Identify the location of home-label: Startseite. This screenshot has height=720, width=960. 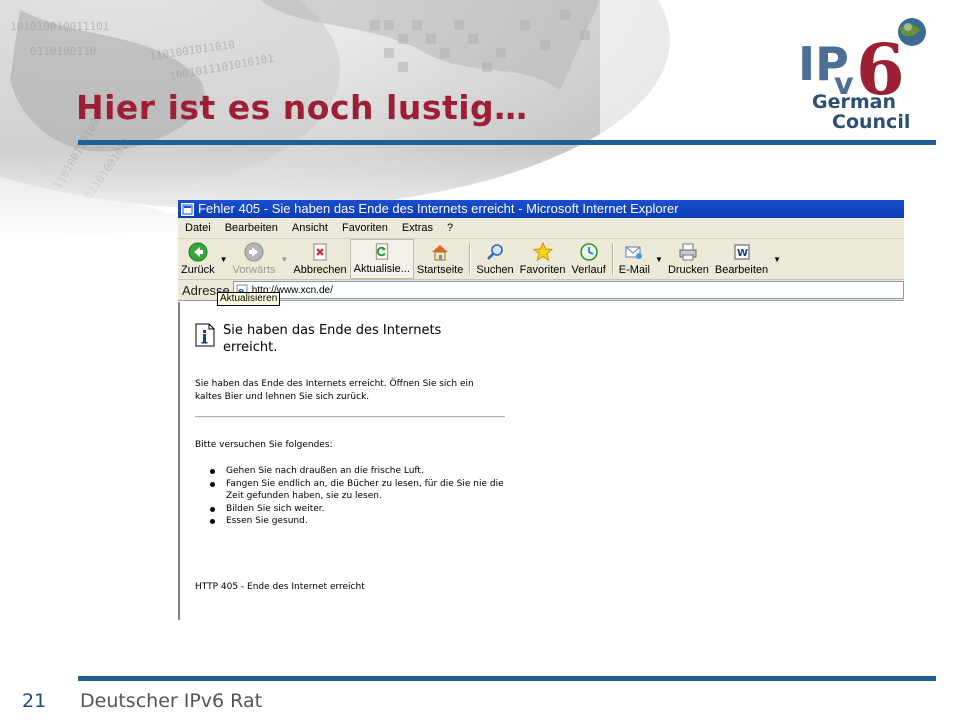
(440, 270).